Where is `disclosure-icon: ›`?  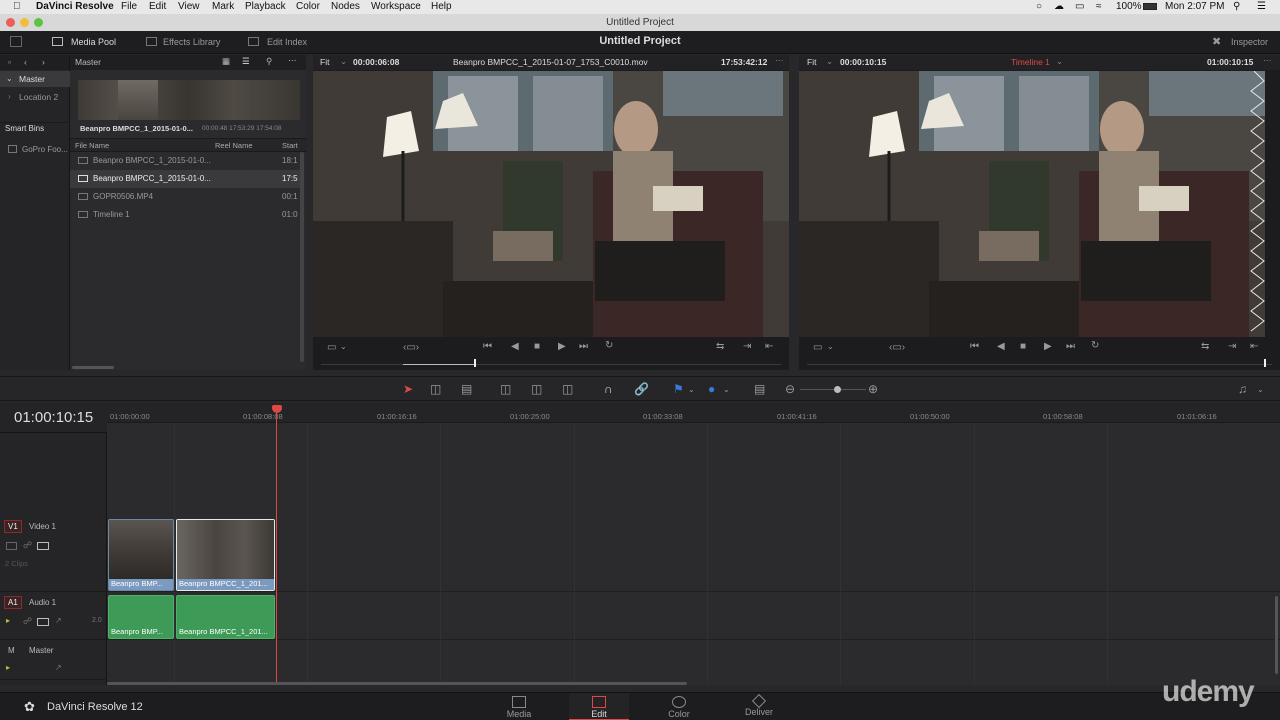 disclosure-icon: › is located at coordinates (9, 96).